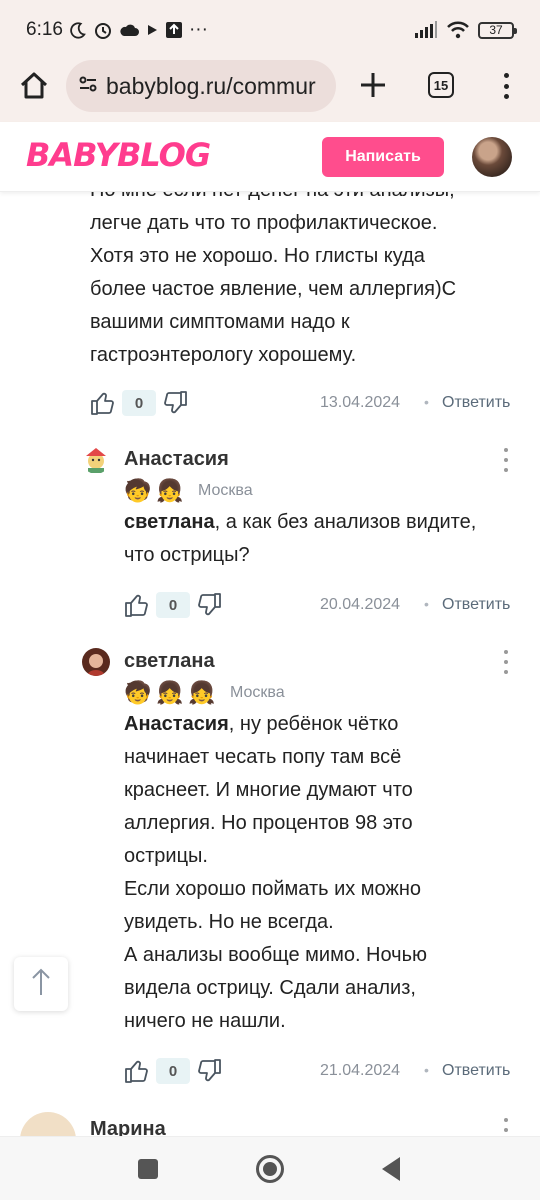 This screenshot has height=1200, width=540. I want to click on browser-menu-icon, so click(506, 86).